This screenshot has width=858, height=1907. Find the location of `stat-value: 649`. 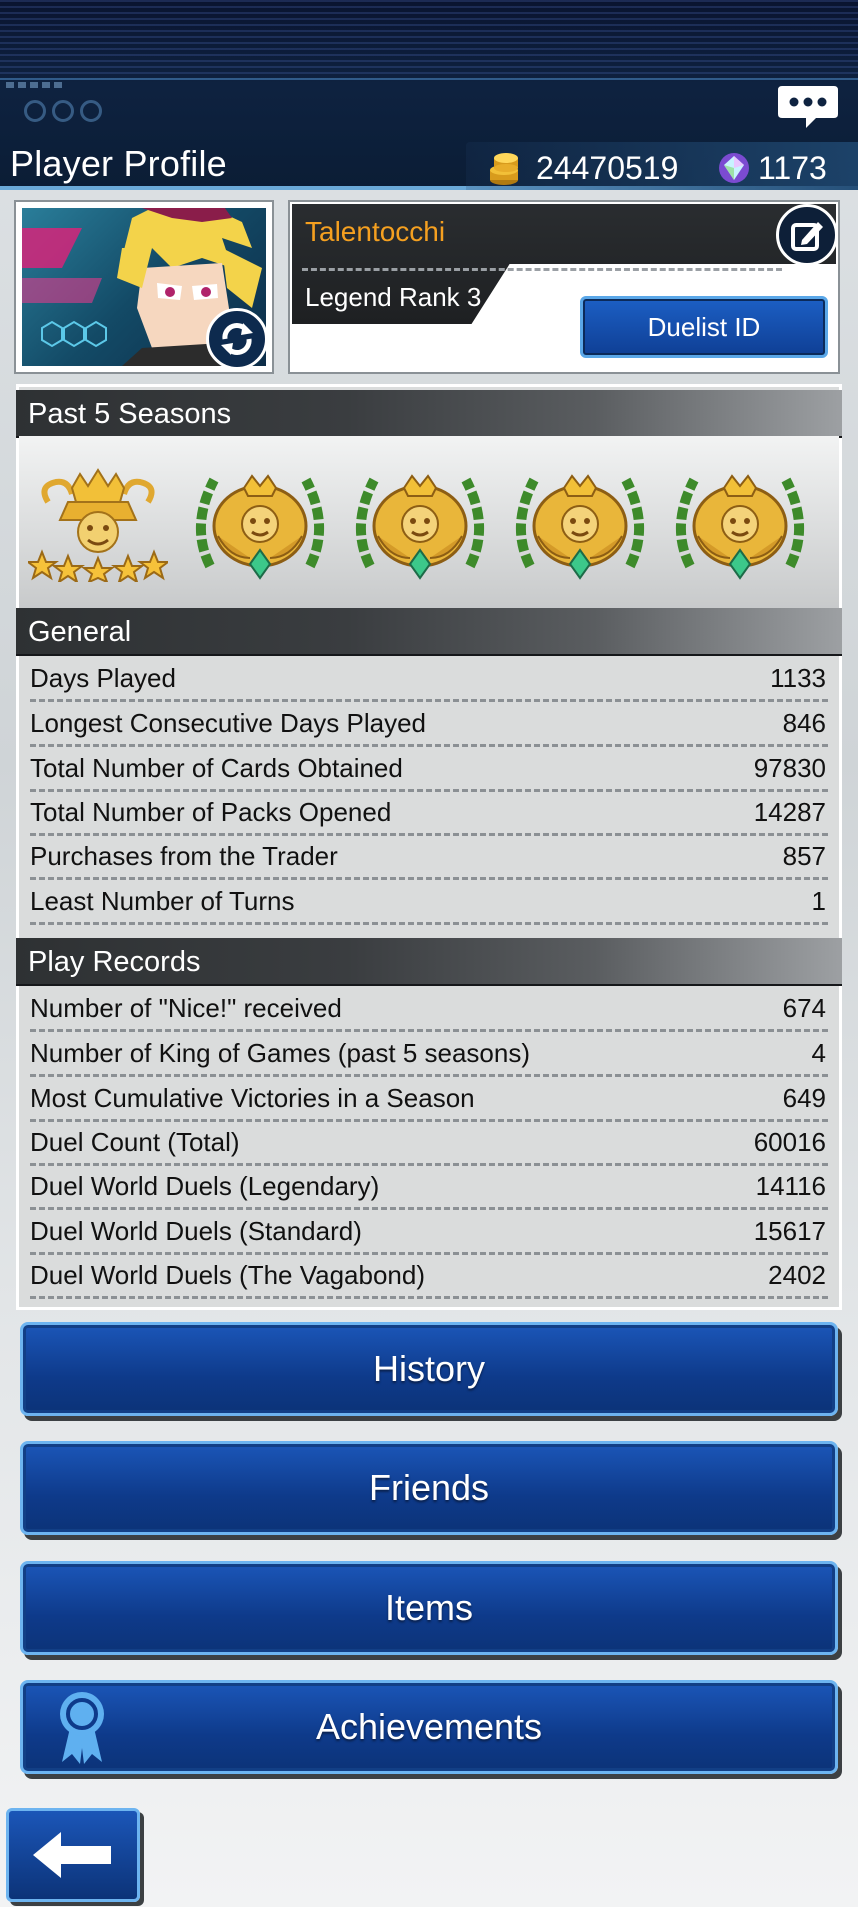

stat-value: 649 is located at coordinates (804, 1098).